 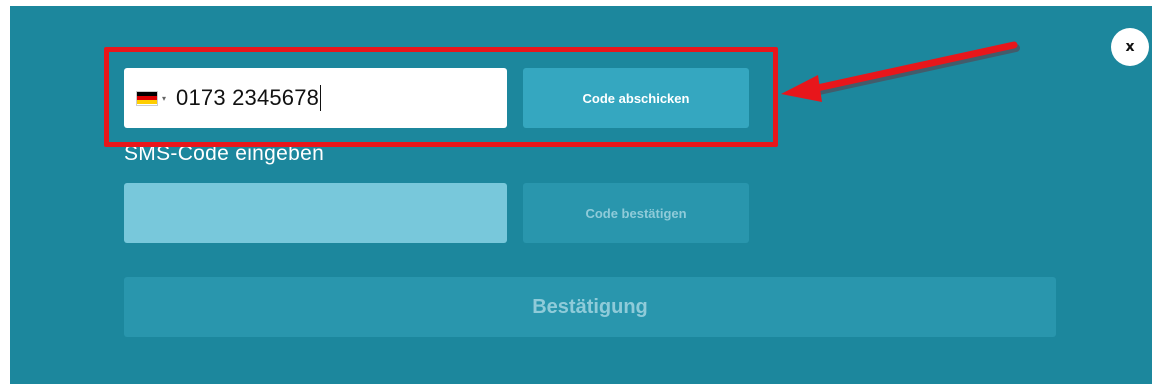 What do you see at coordinates (636, 213) in the screenshot?
I see `confirm-code-button: Code bestätigen` at bounding box center [636, 213].